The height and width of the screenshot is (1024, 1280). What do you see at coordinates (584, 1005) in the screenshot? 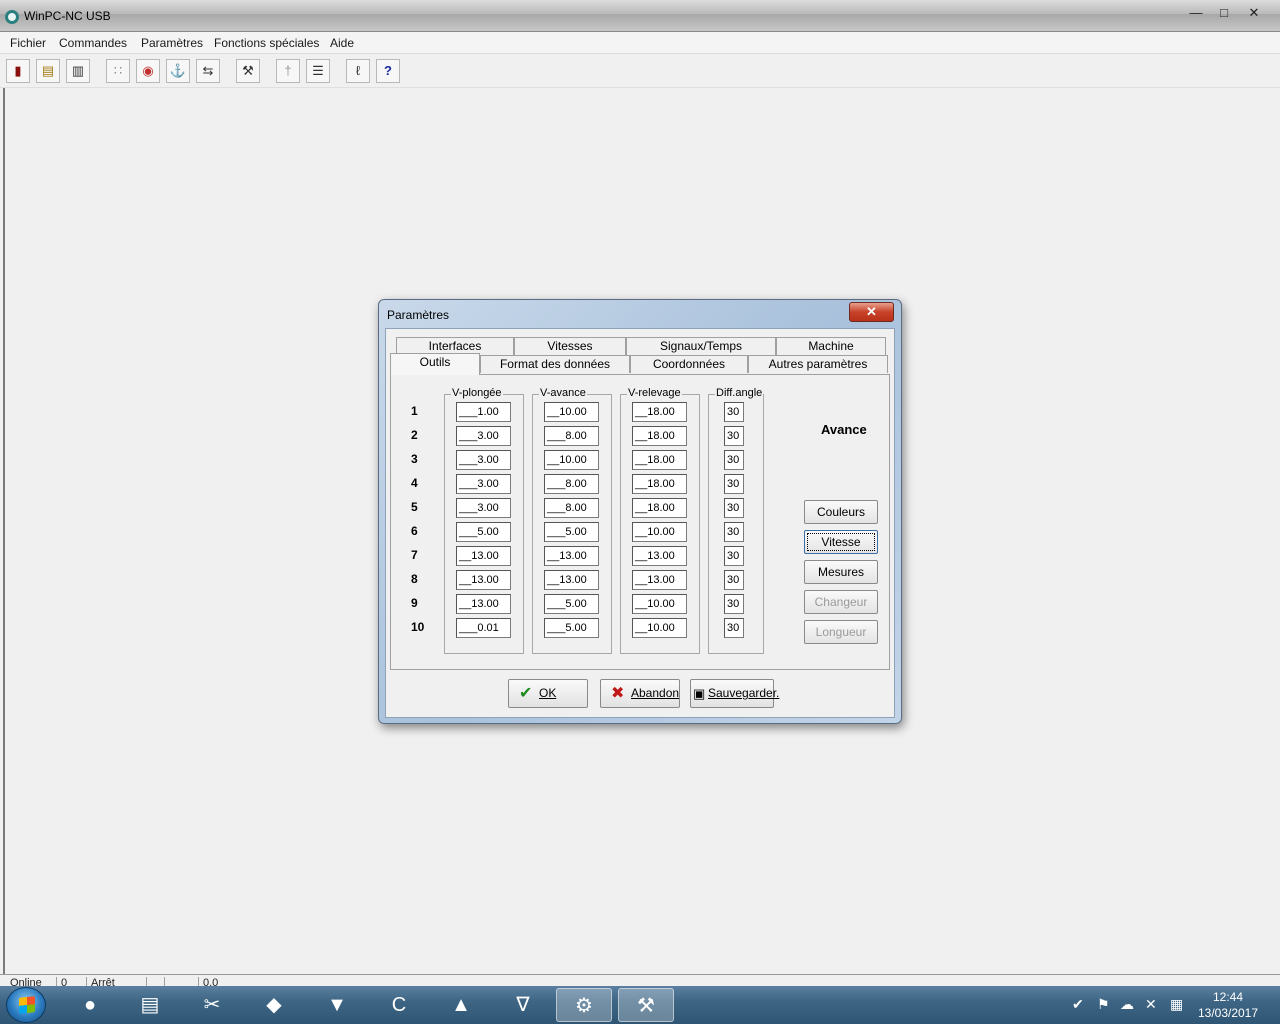
I see `winpc-nc-icon: ⚙` at bounding box center [584, 1005].